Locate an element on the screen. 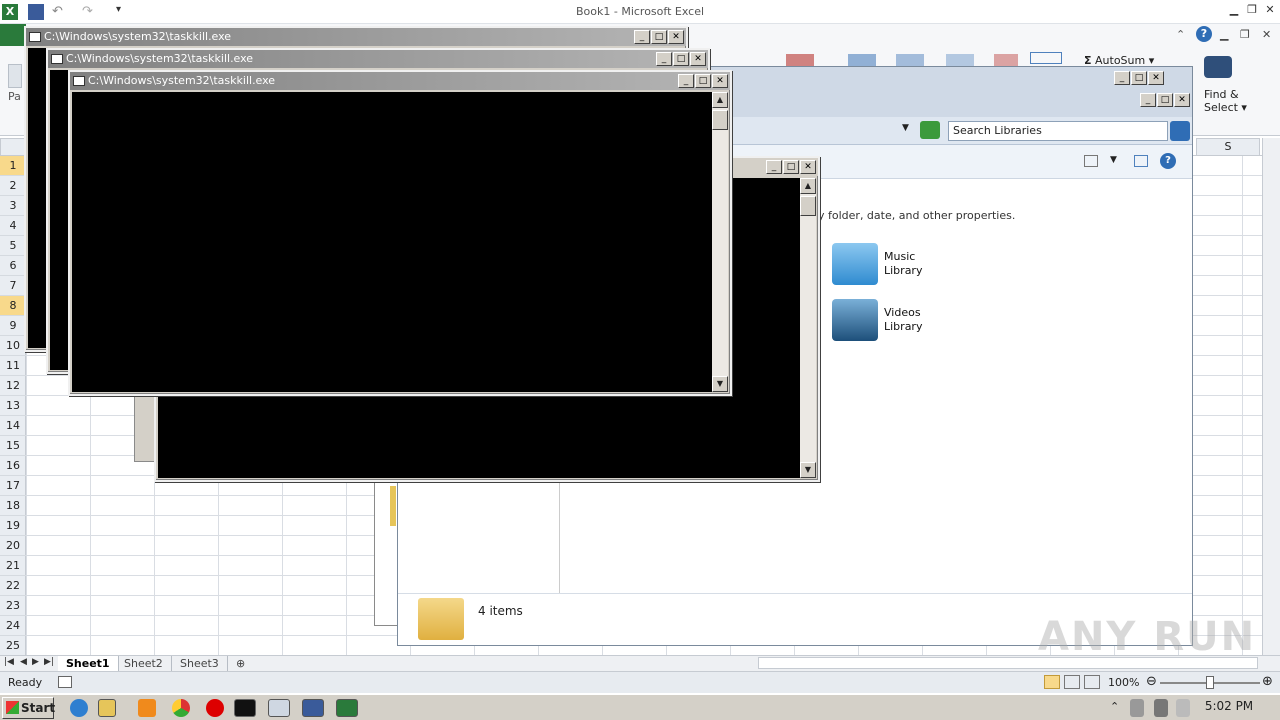  videos-library: Videos Library is located at coordinates (888, 320).